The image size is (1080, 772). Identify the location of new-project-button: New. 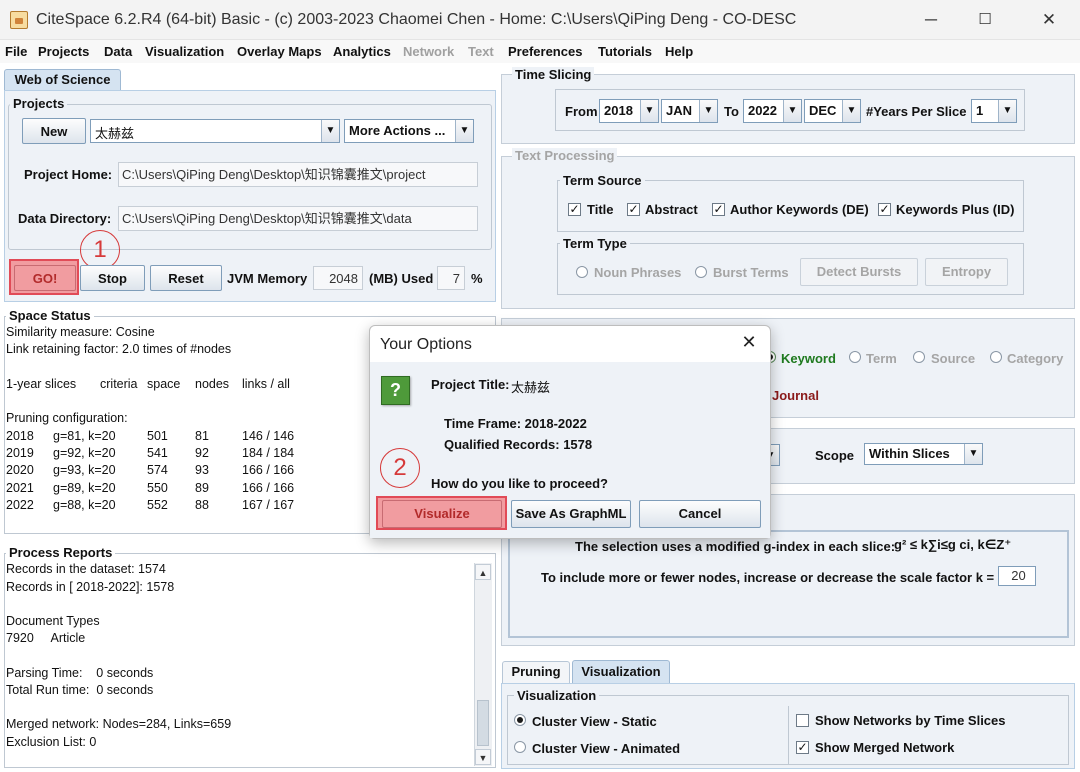
(54, 131).